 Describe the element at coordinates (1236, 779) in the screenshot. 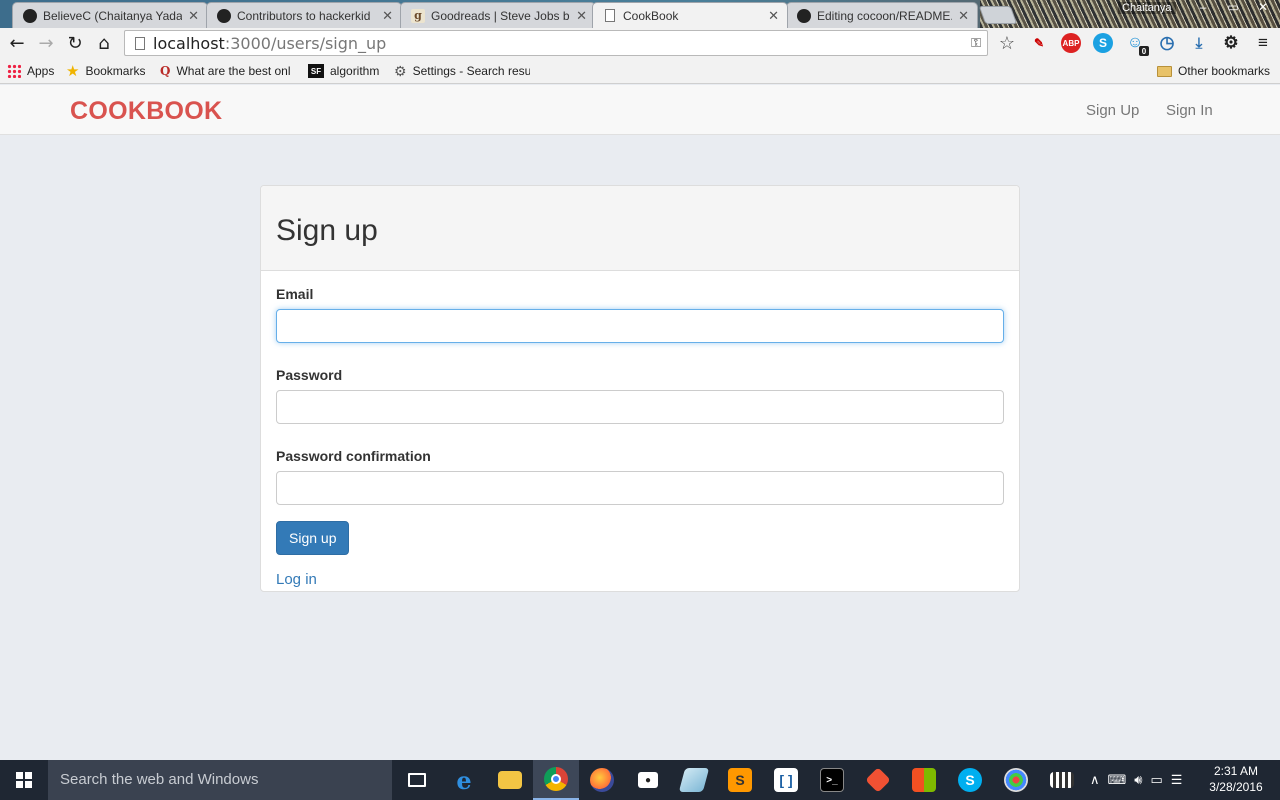

I see `taskbar-clock: 2:31 AM 3/28/2016` at that location.